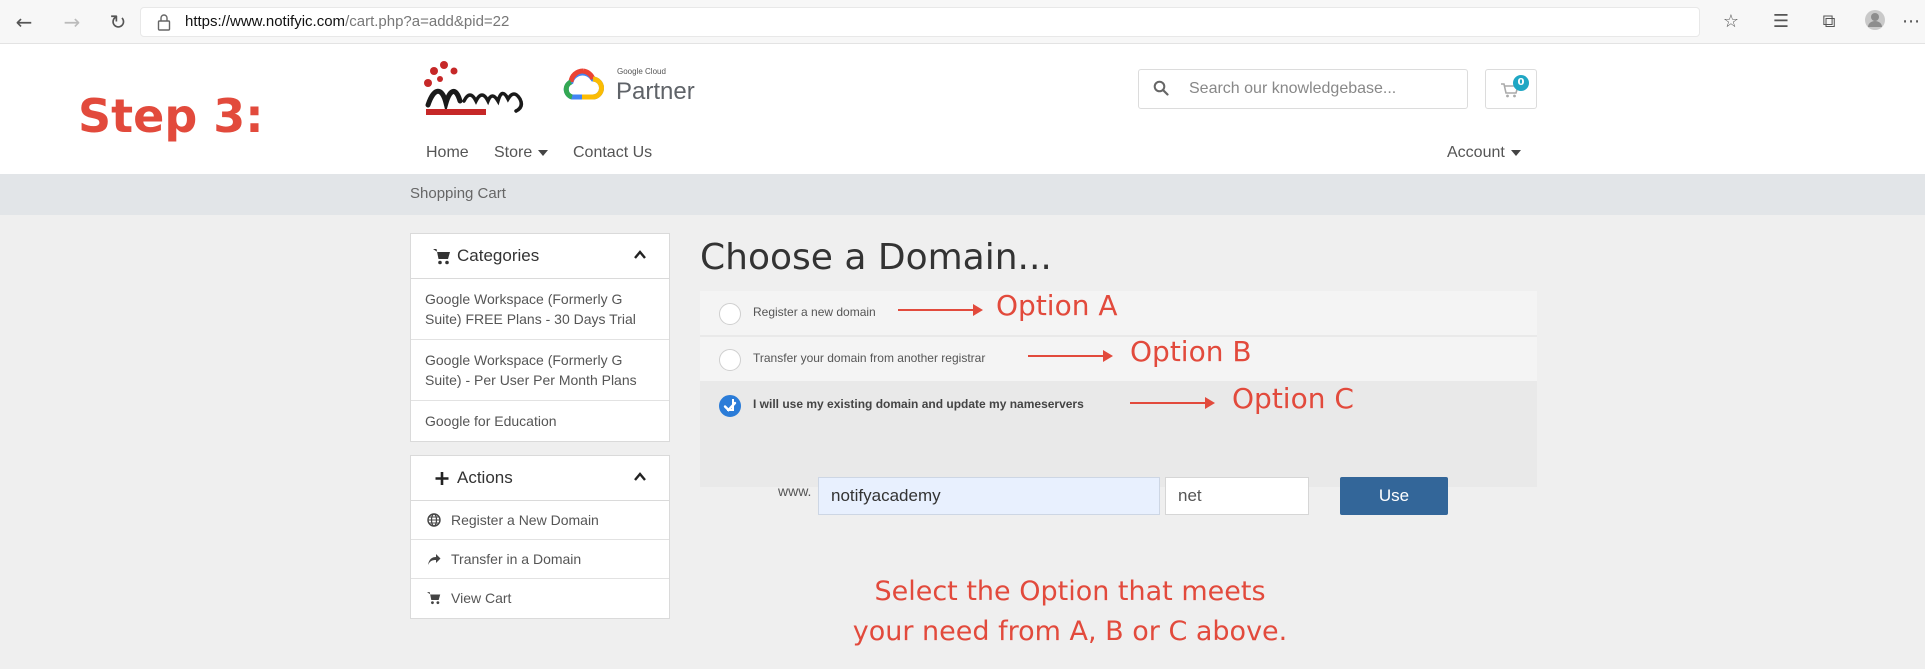  Describe the element at coordinates (72, 22) in the screenshot. I see `forward-arrow-icon: →` at that location.